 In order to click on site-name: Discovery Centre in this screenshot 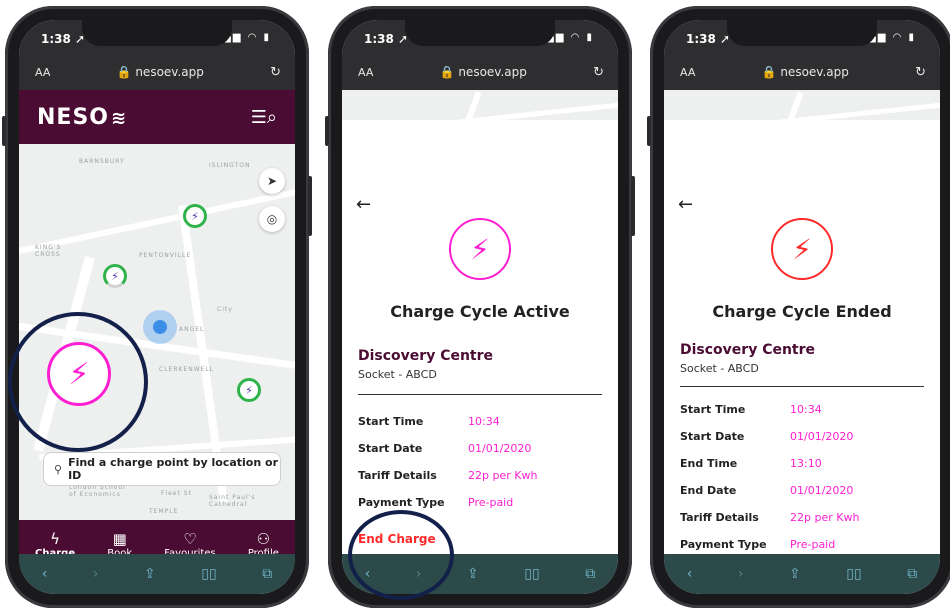, I will do `click(748, 350)`.